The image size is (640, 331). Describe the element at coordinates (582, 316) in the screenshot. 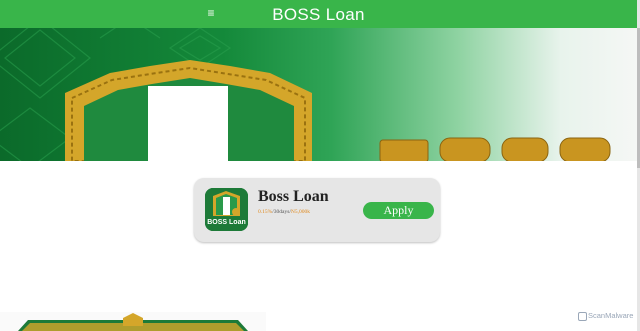

I see `shield-icon` at that location.